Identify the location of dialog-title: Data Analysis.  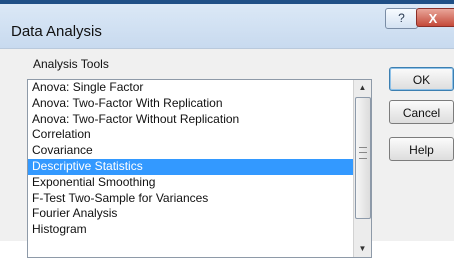
(56, 31).